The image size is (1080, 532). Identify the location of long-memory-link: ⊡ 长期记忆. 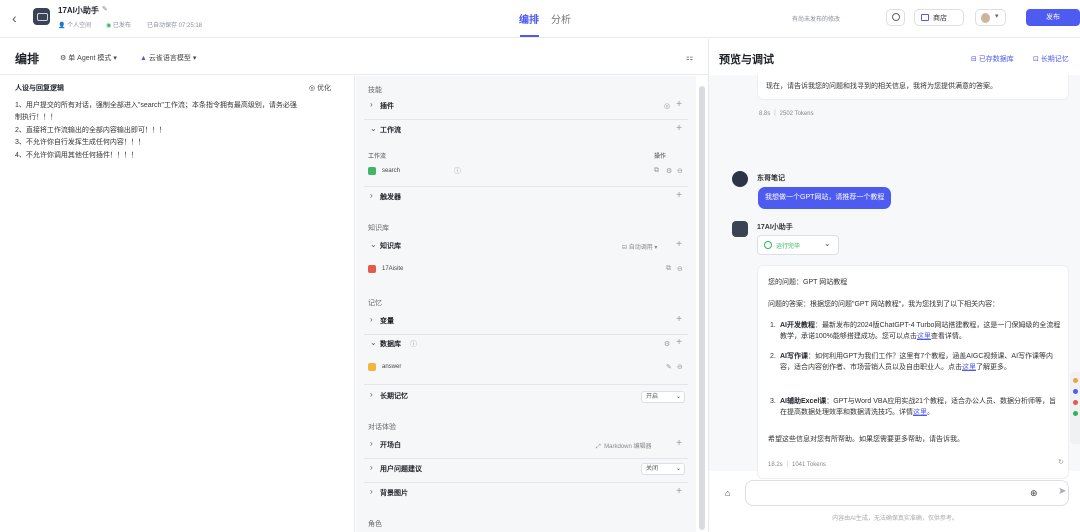
(1051, 59).